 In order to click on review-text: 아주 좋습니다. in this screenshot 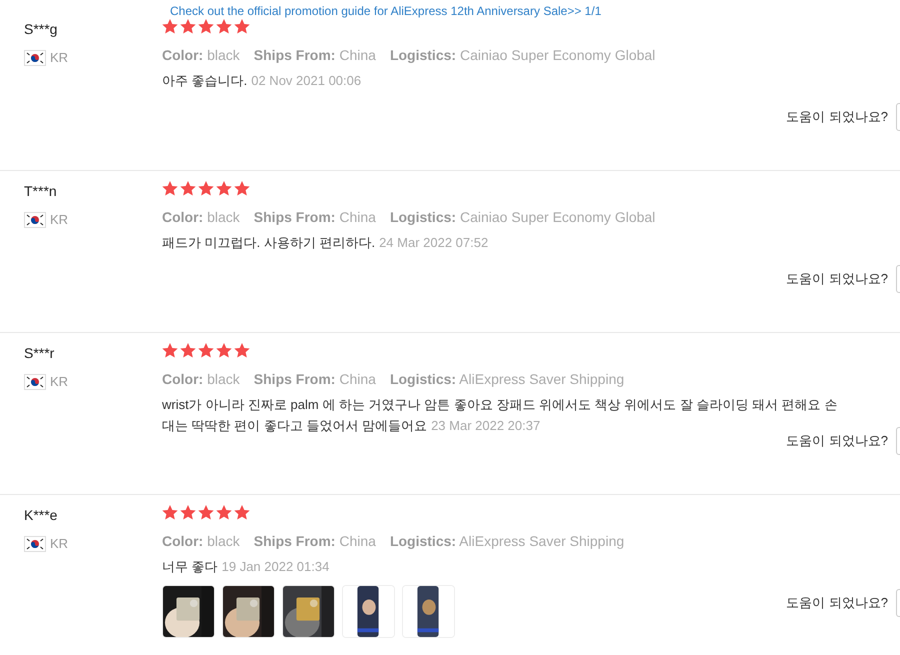, I will do `click(205, 80)`.